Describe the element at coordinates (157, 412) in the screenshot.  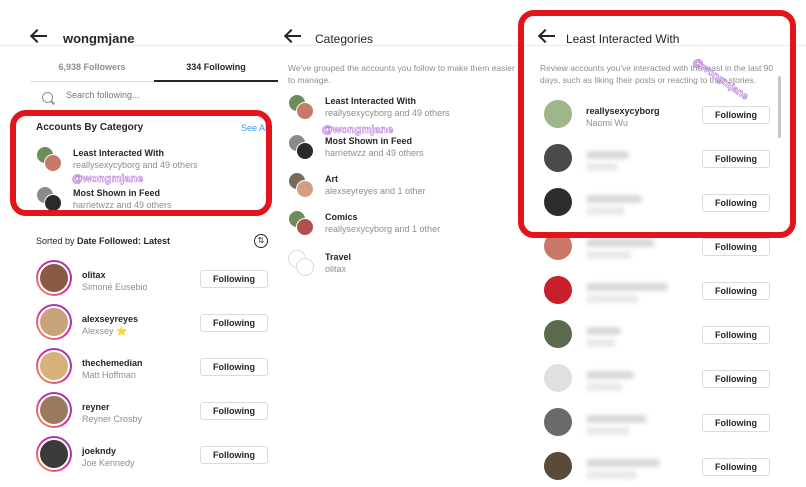
I see `user-row: reyner Reyner Crosby Following` at that location.